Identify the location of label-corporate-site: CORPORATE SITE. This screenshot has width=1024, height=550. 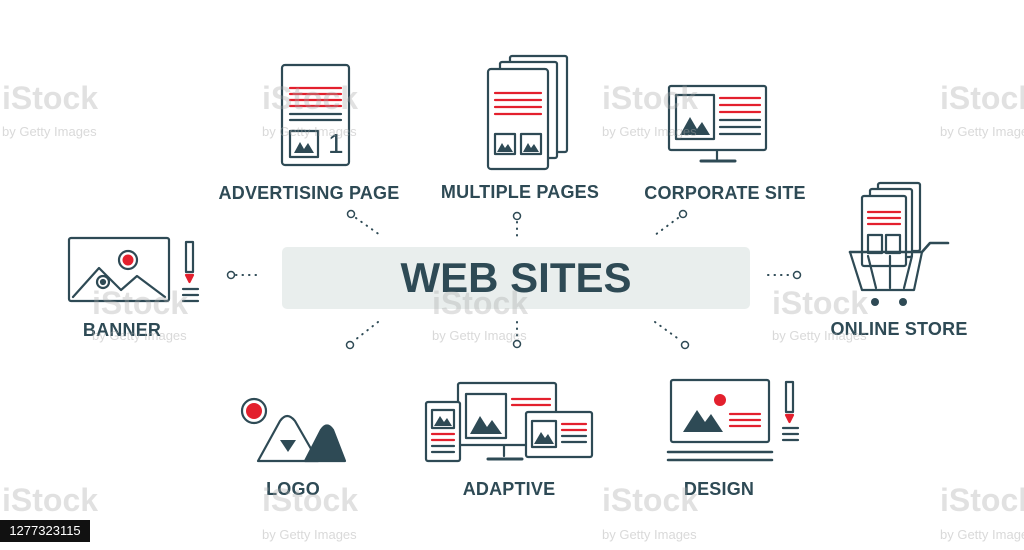
(725, 193).